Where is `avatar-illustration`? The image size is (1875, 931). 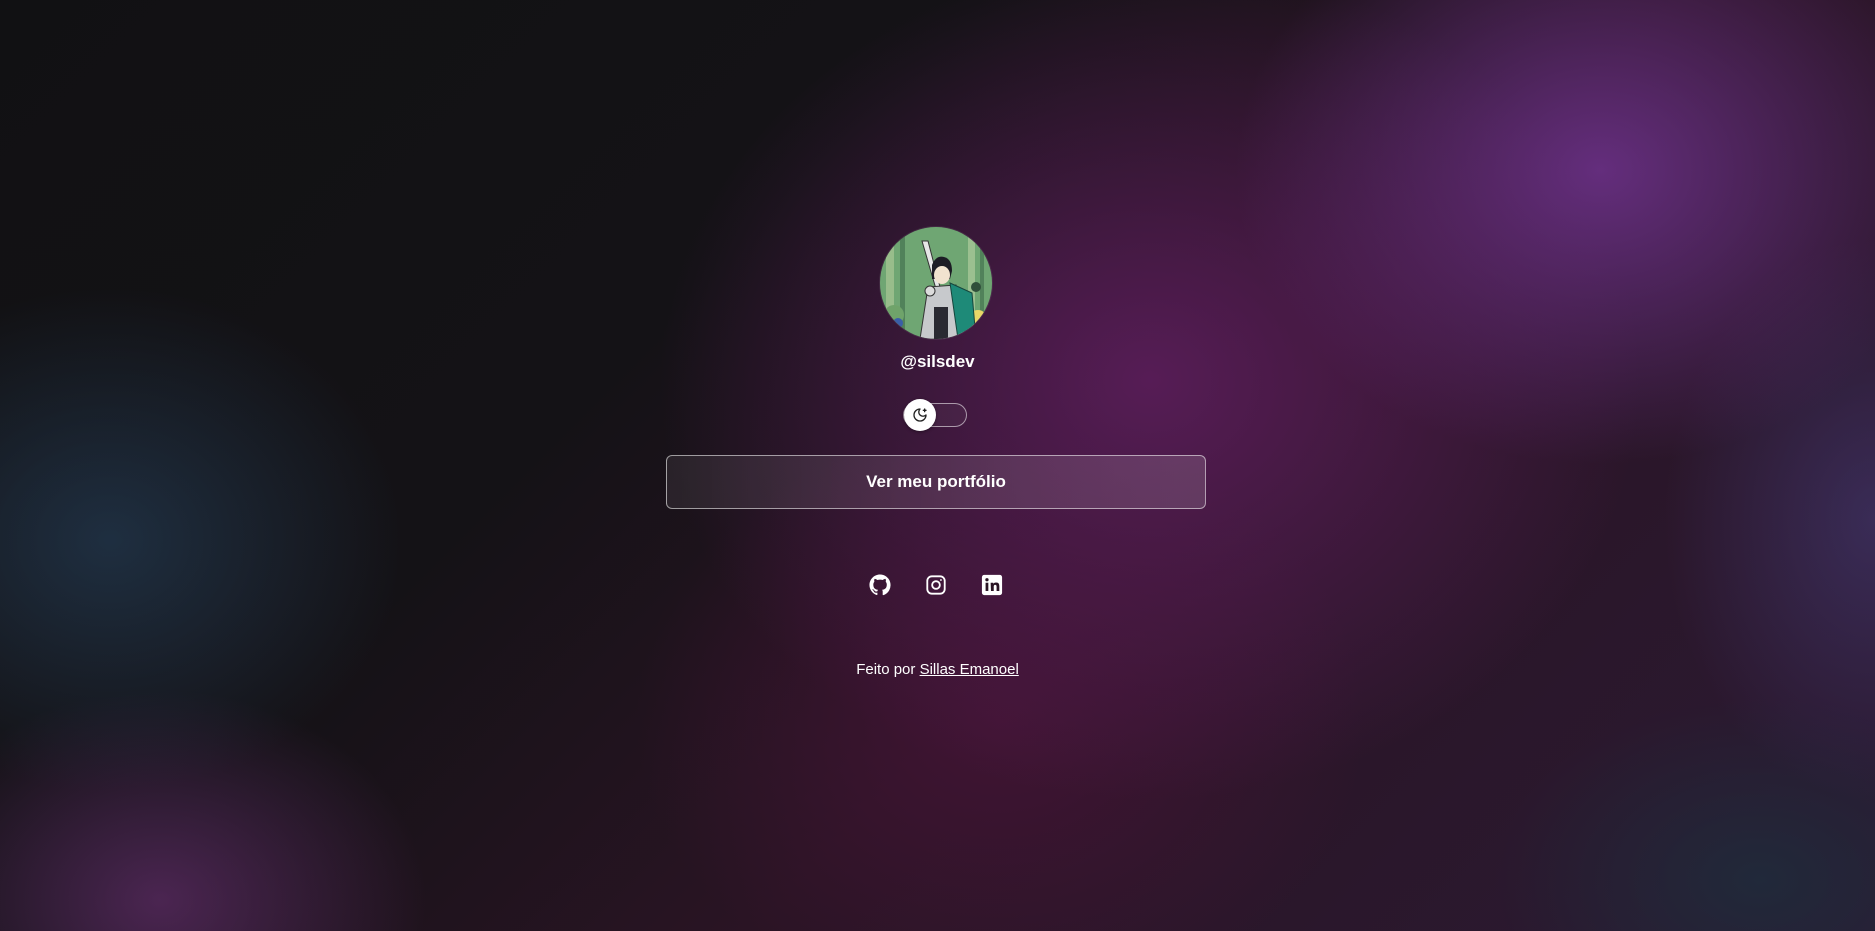
avatar-illustration is located at coordinates (936, 283).